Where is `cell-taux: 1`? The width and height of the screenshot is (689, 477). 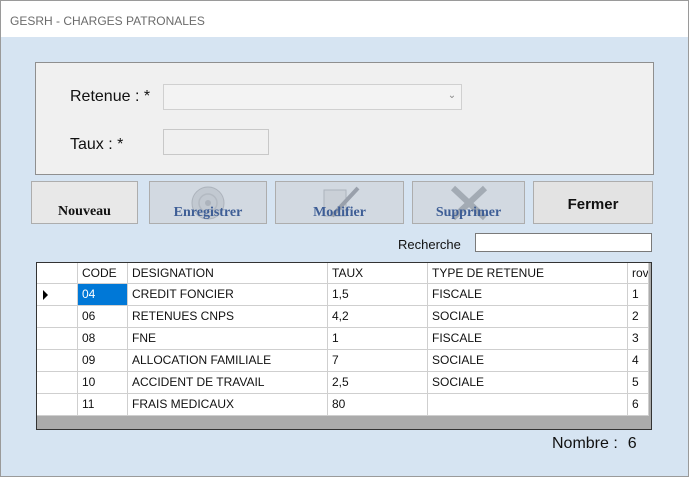
cell-taux: 1 is located at coordinates (378, 339).